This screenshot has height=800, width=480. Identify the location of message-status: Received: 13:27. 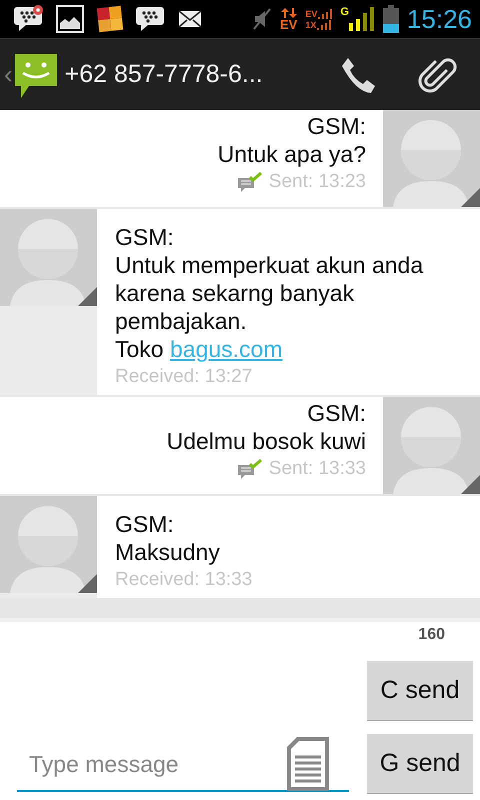
(183, 377).